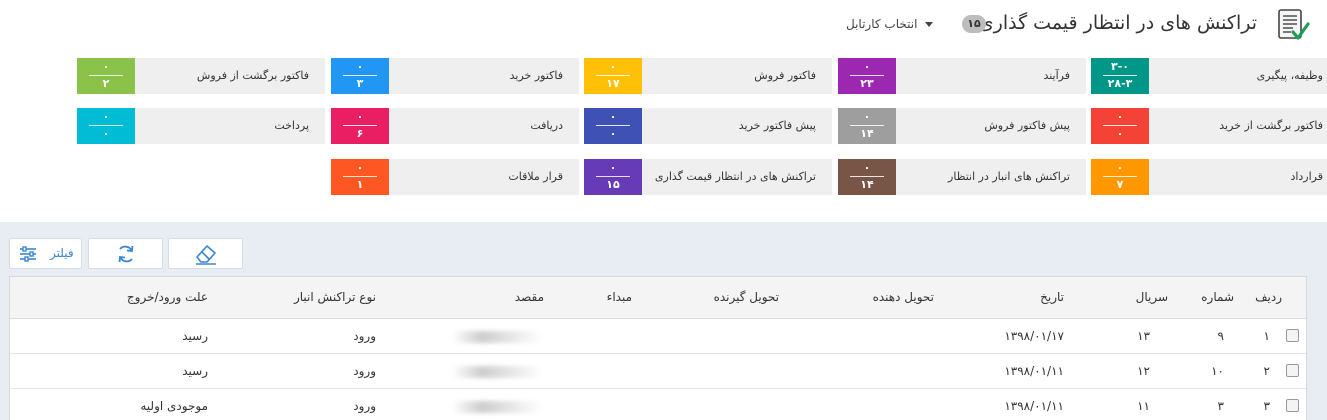  Describe the element at coordinates (335, 297) in the screenshot. I see `column-header: نوع تراکنش انبار` at that location.